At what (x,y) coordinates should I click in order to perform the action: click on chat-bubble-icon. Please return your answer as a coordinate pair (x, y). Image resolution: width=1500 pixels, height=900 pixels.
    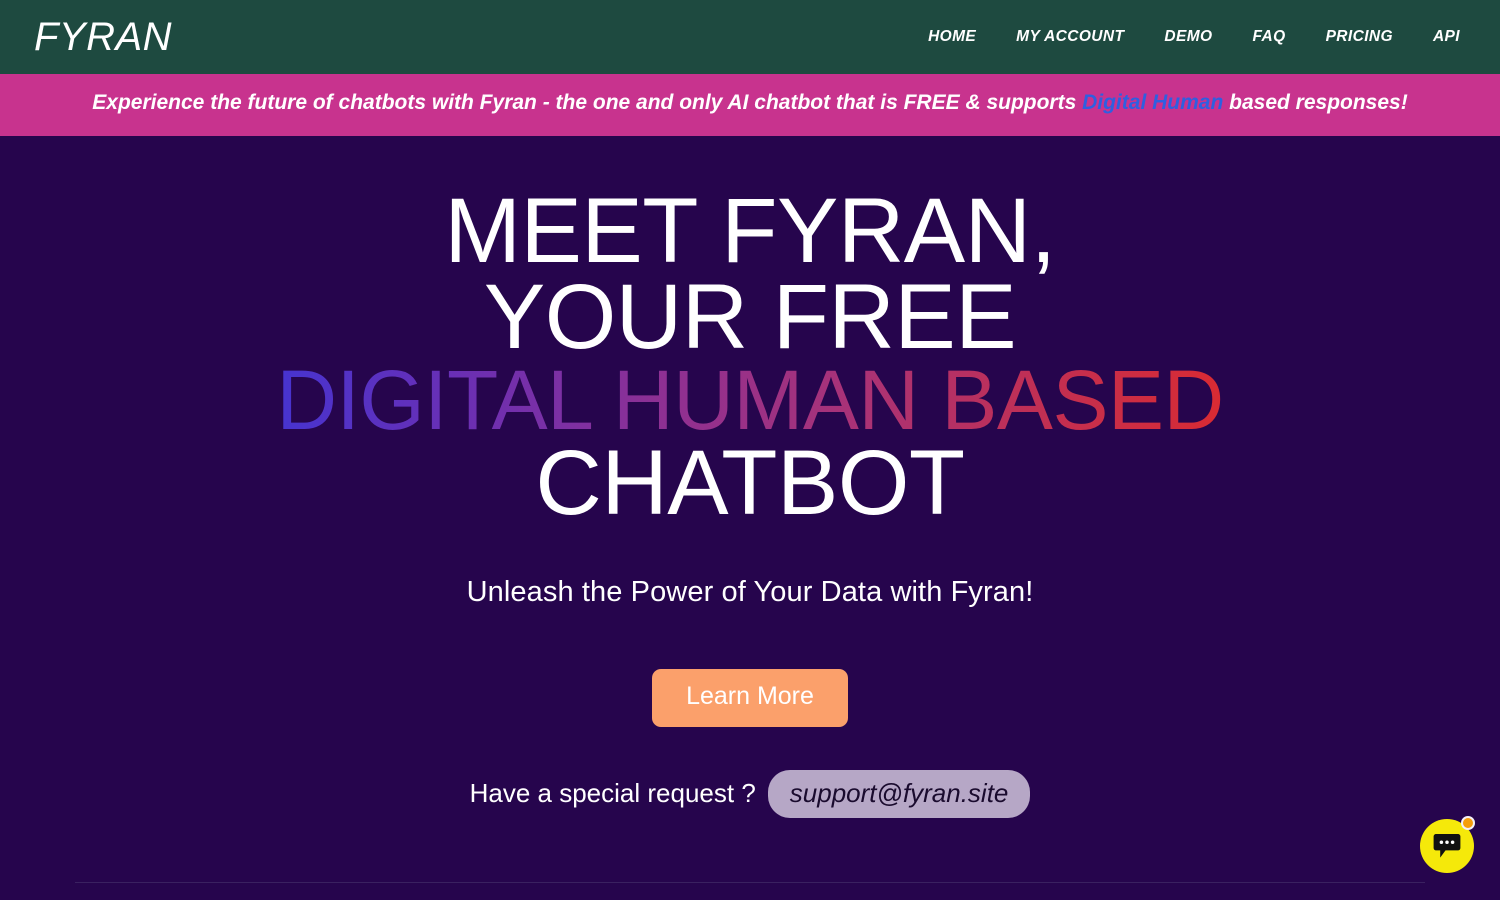
    Looking at the image, I should click on (1447, 846).